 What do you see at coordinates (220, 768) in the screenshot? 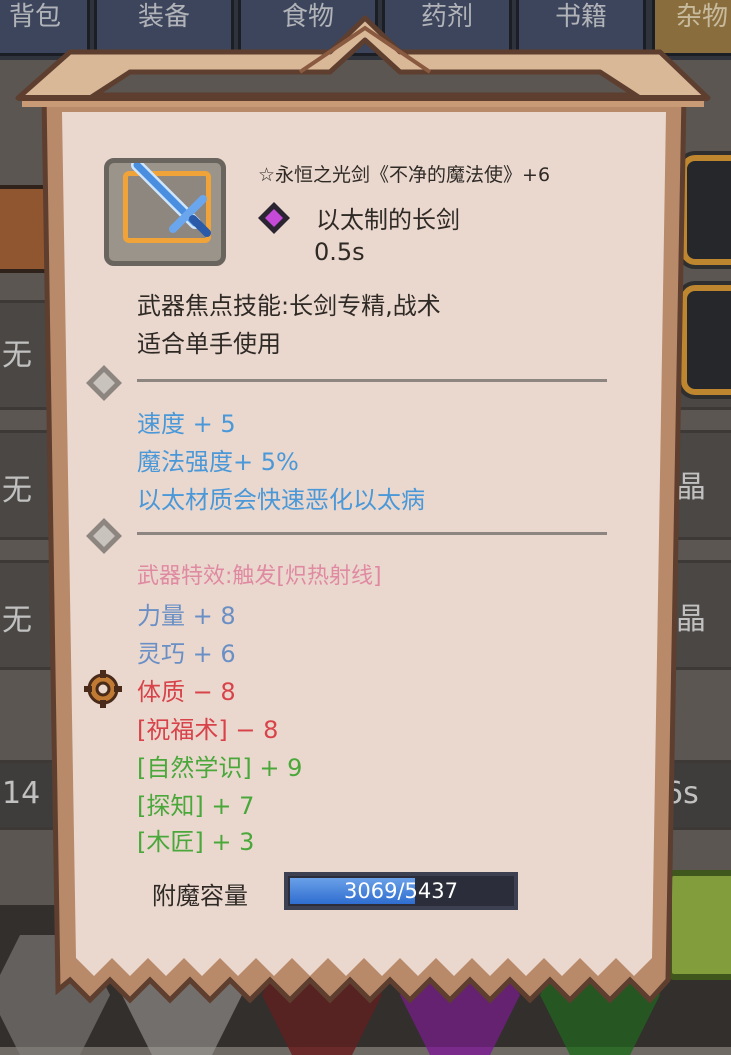
I see `skill-bonus: [自然学识] + 9` at bounding box center [220, 768].